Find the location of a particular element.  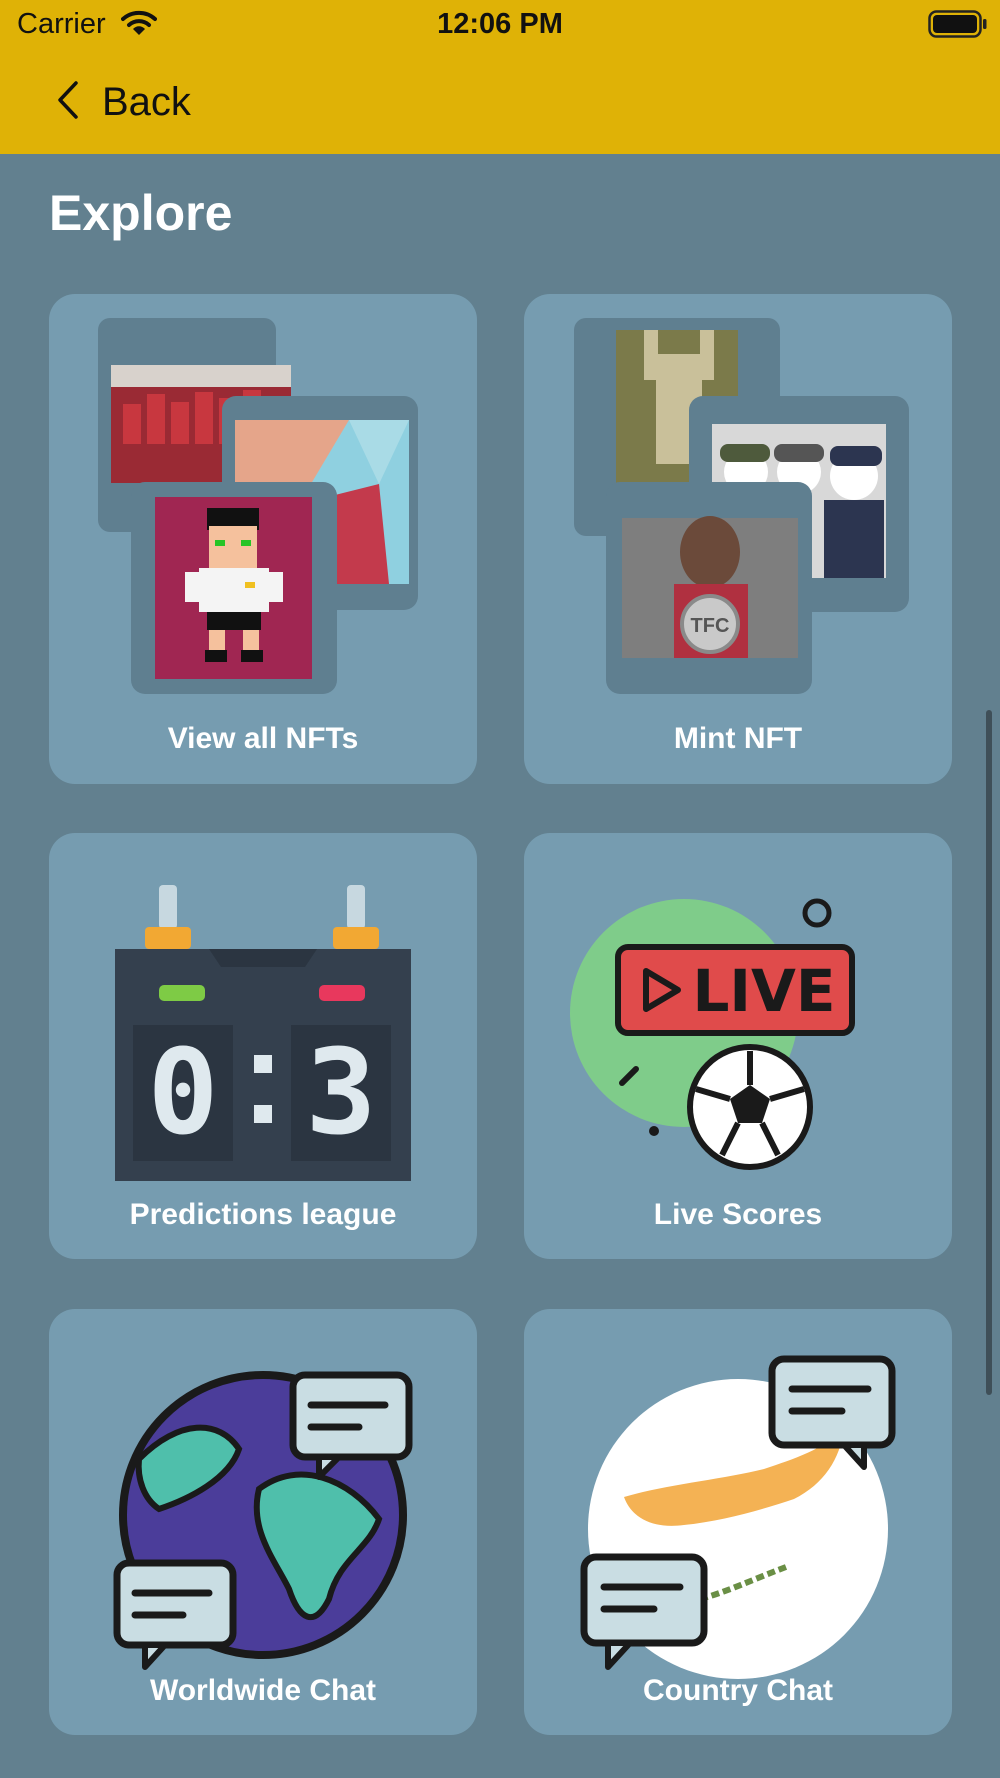

globe-chat-icon is located at coordinates (263, 1520).